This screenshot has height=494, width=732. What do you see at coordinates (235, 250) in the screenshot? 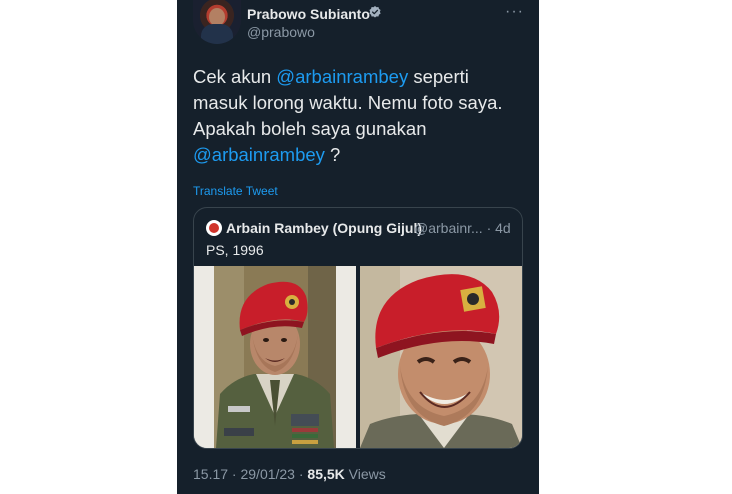
I see `quoted-tweet-text: PS, 1996` at bounding box center [235, 250].